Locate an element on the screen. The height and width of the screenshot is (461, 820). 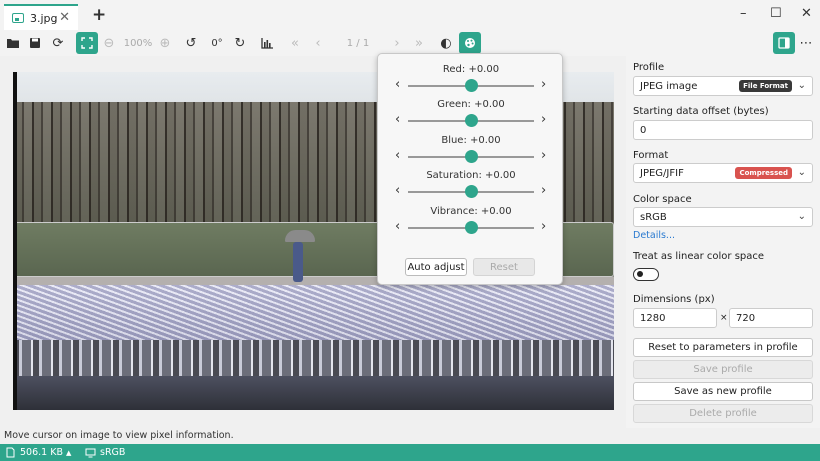
slider-saturation: Saturation: +0.00 ‹ › is located at coordinates (471, 188).